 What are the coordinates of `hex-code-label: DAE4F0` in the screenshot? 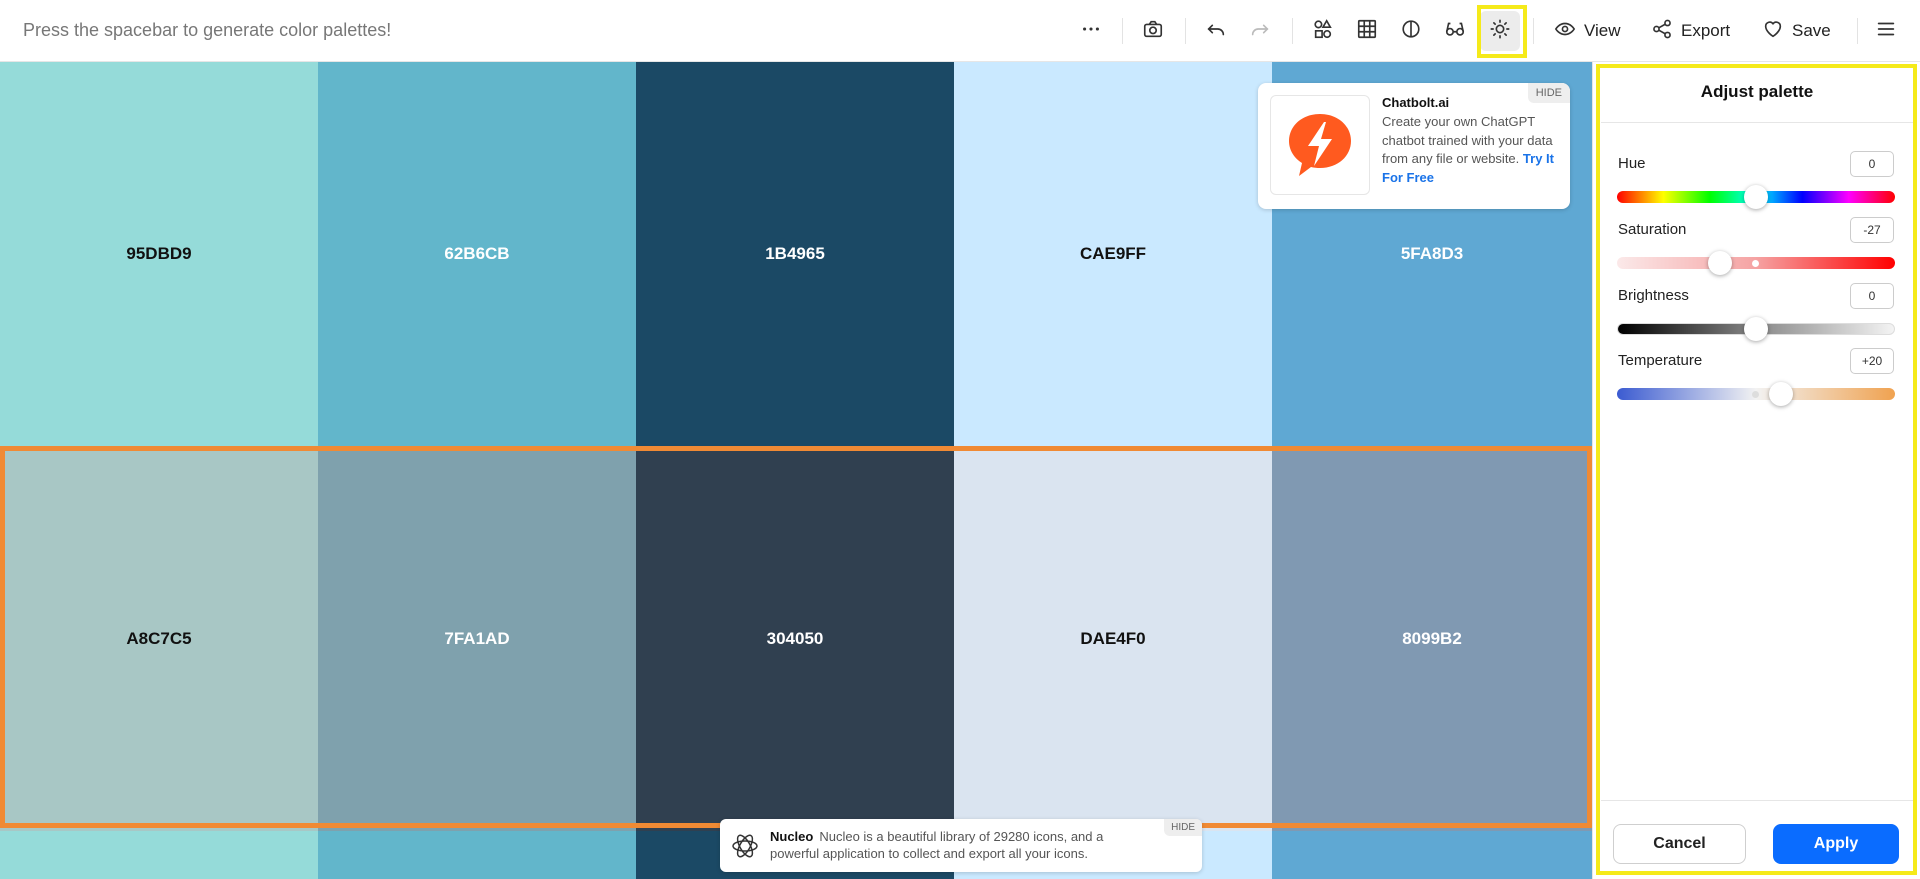 It's located at (1112, 639).